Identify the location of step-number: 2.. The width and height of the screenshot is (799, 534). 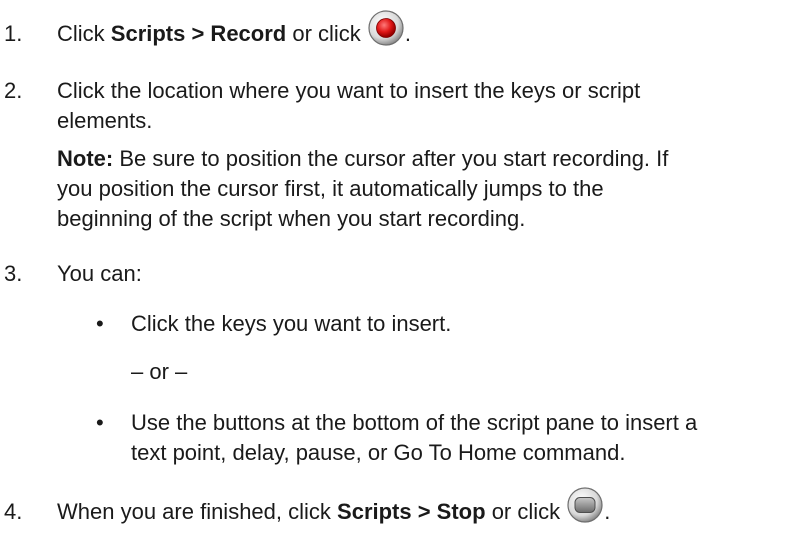
(13, 90).